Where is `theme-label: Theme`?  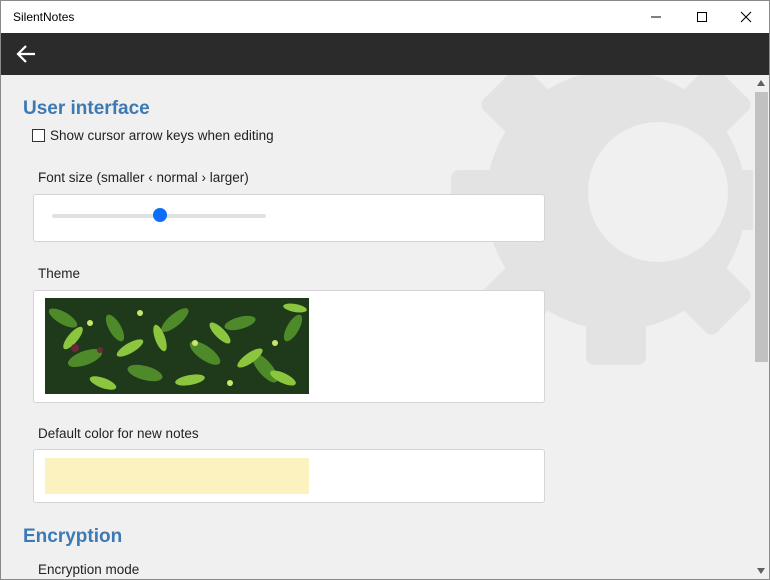 theme-label: Theme is located at coordinates (59, 273).